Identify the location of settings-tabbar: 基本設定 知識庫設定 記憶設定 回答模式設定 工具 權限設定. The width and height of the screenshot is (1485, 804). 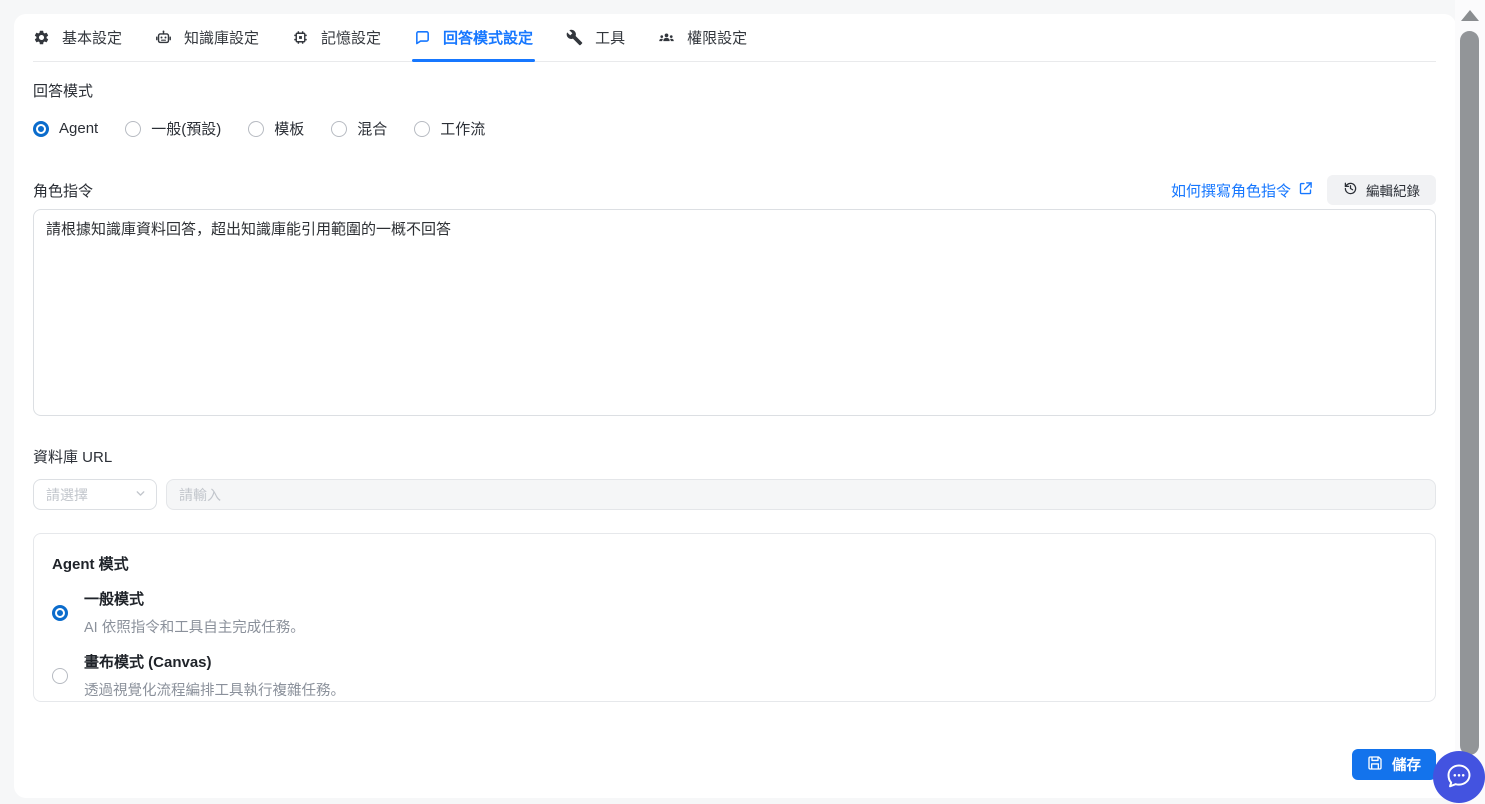
(734, 38).